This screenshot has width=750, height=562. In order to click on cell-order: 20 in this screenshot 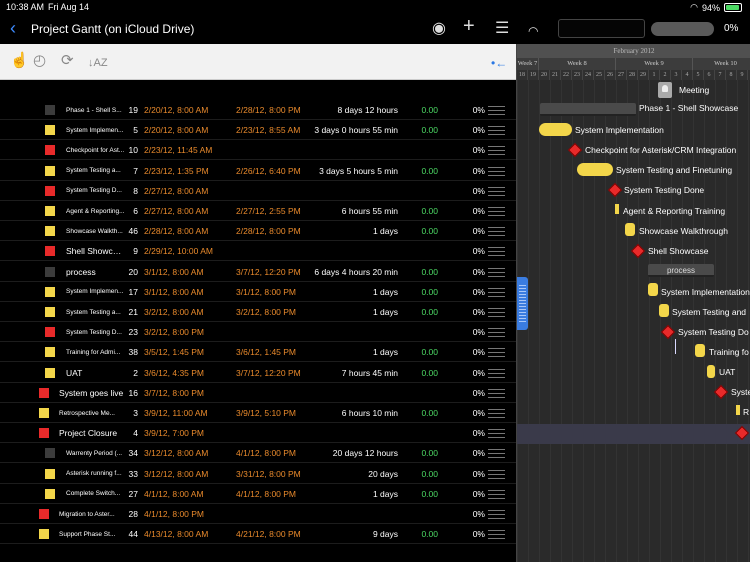, I will do `click(133, 271)`.